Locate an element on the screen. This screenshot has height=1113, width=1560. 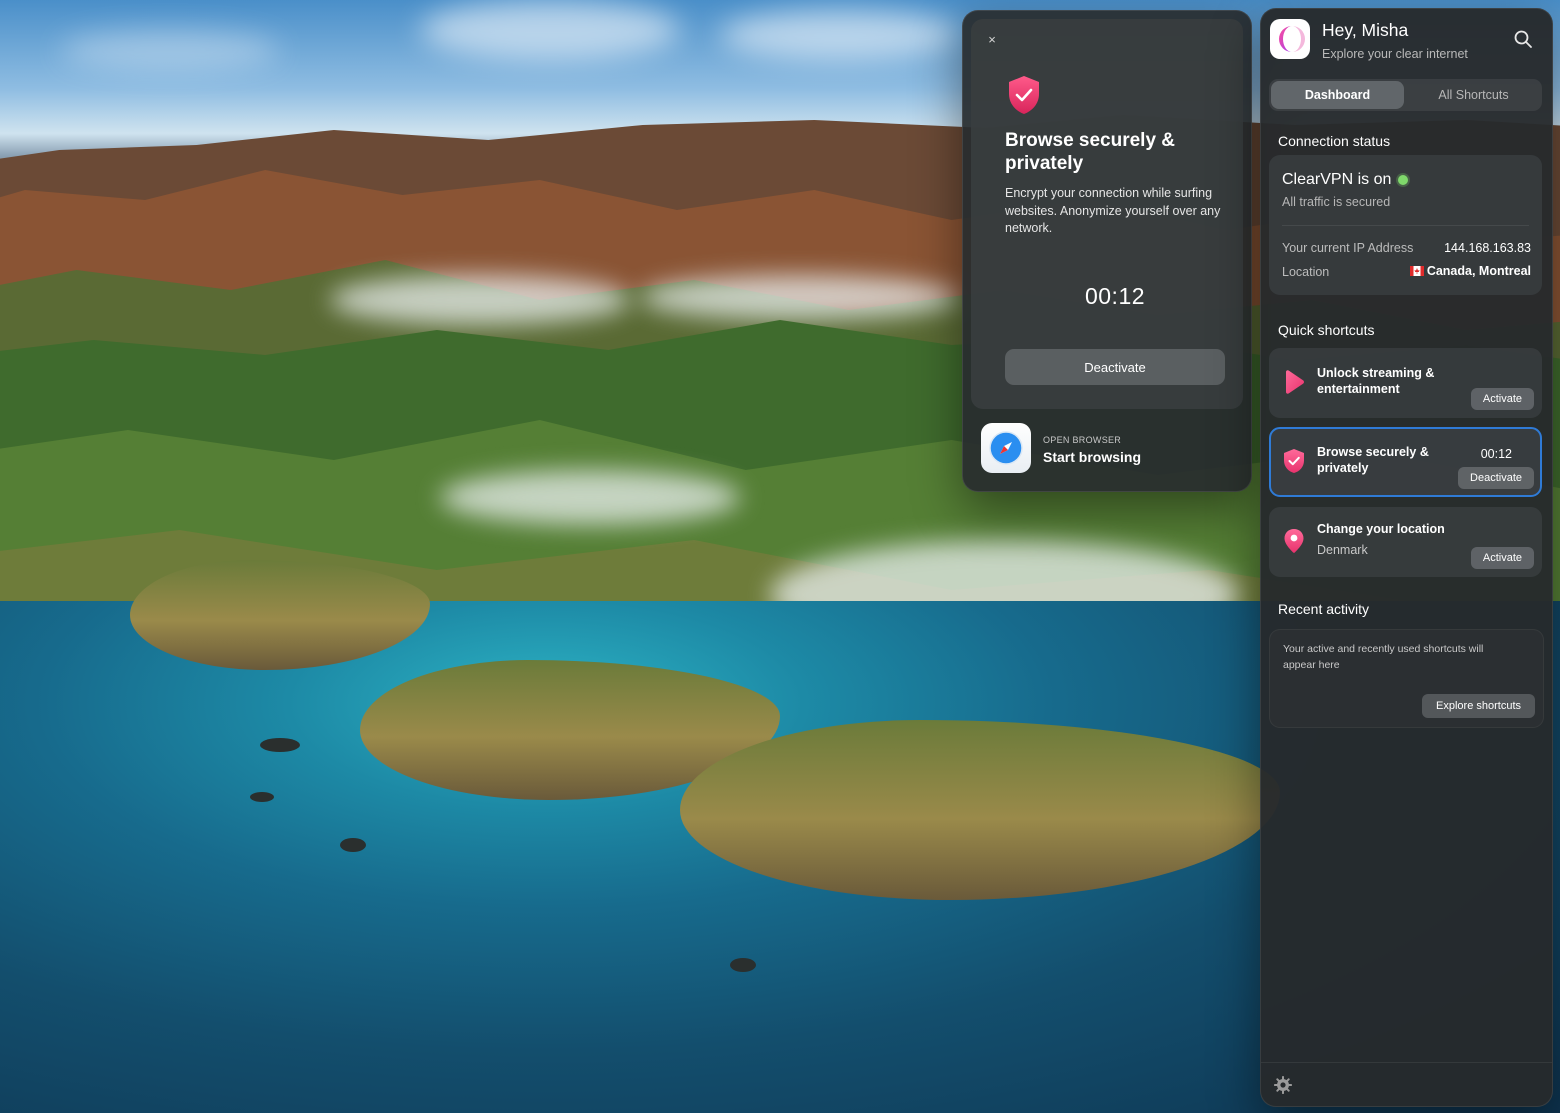
close-icon: × is located at coordinates (992, 40).